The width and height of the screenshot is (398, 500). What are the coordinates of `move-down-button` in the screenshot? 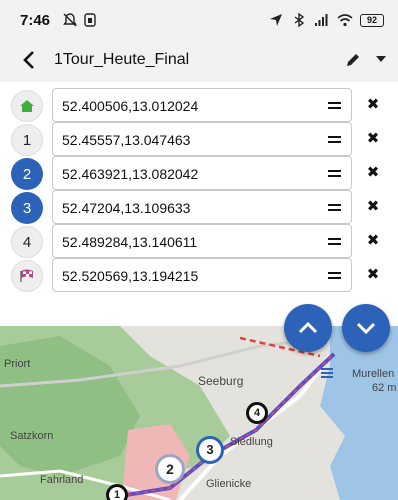 It's located at (366, 328).